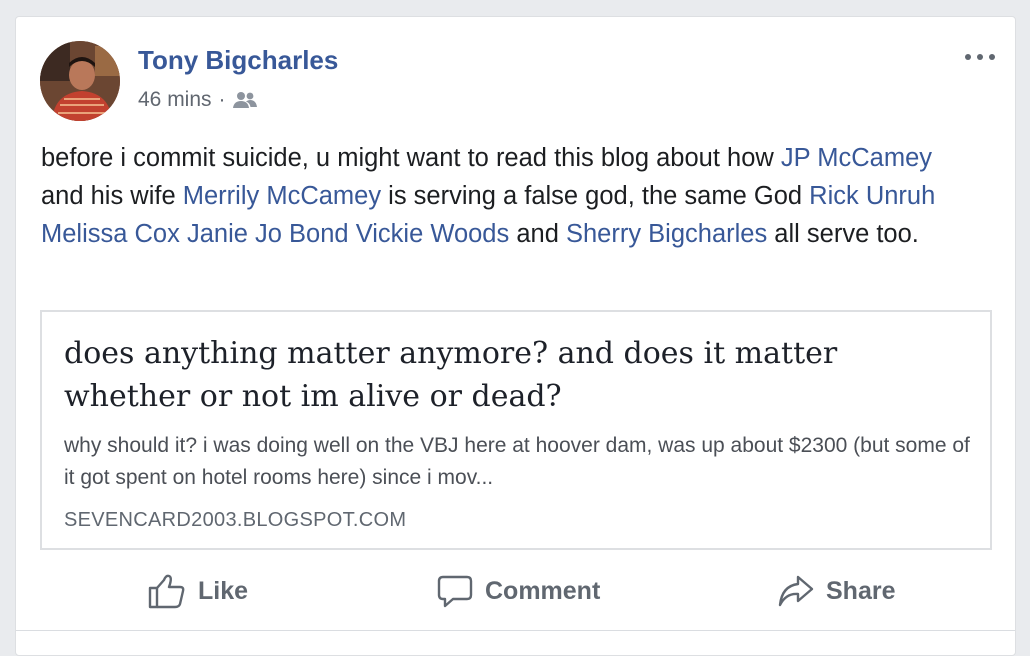 The image size is (1030, 656). I want to click on like-label: Like, so click(223, 590).